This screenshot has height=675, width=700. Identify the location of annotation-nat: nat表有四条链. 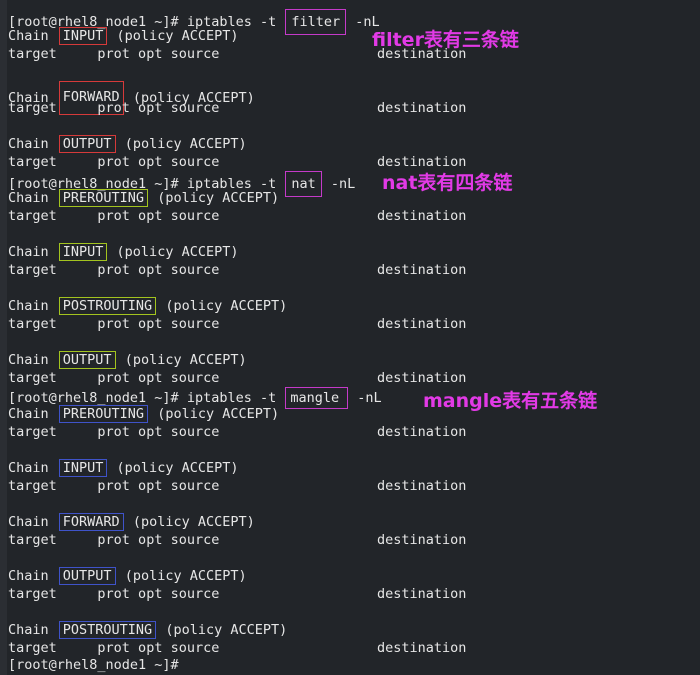
(447, 183).